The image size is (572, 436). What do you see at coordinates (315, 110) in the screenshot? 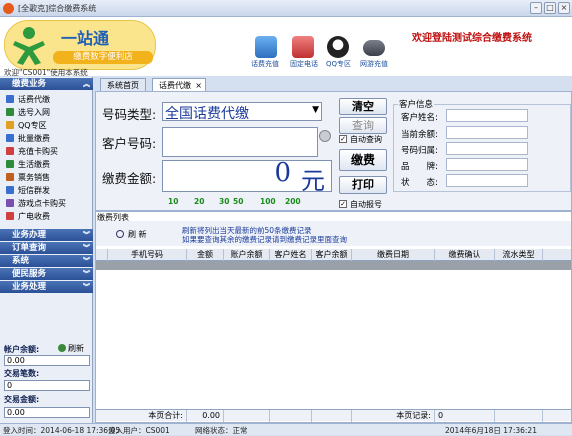
I see `chevron-down-icon: ▼` at bounding box center [315, 110].